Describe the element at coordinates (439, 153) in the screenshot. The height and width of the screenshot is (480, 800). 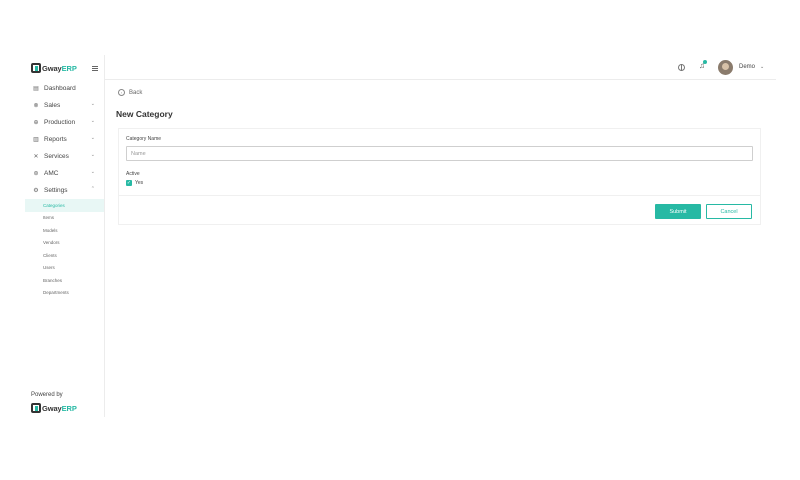
I see `category-name-input` at that location.